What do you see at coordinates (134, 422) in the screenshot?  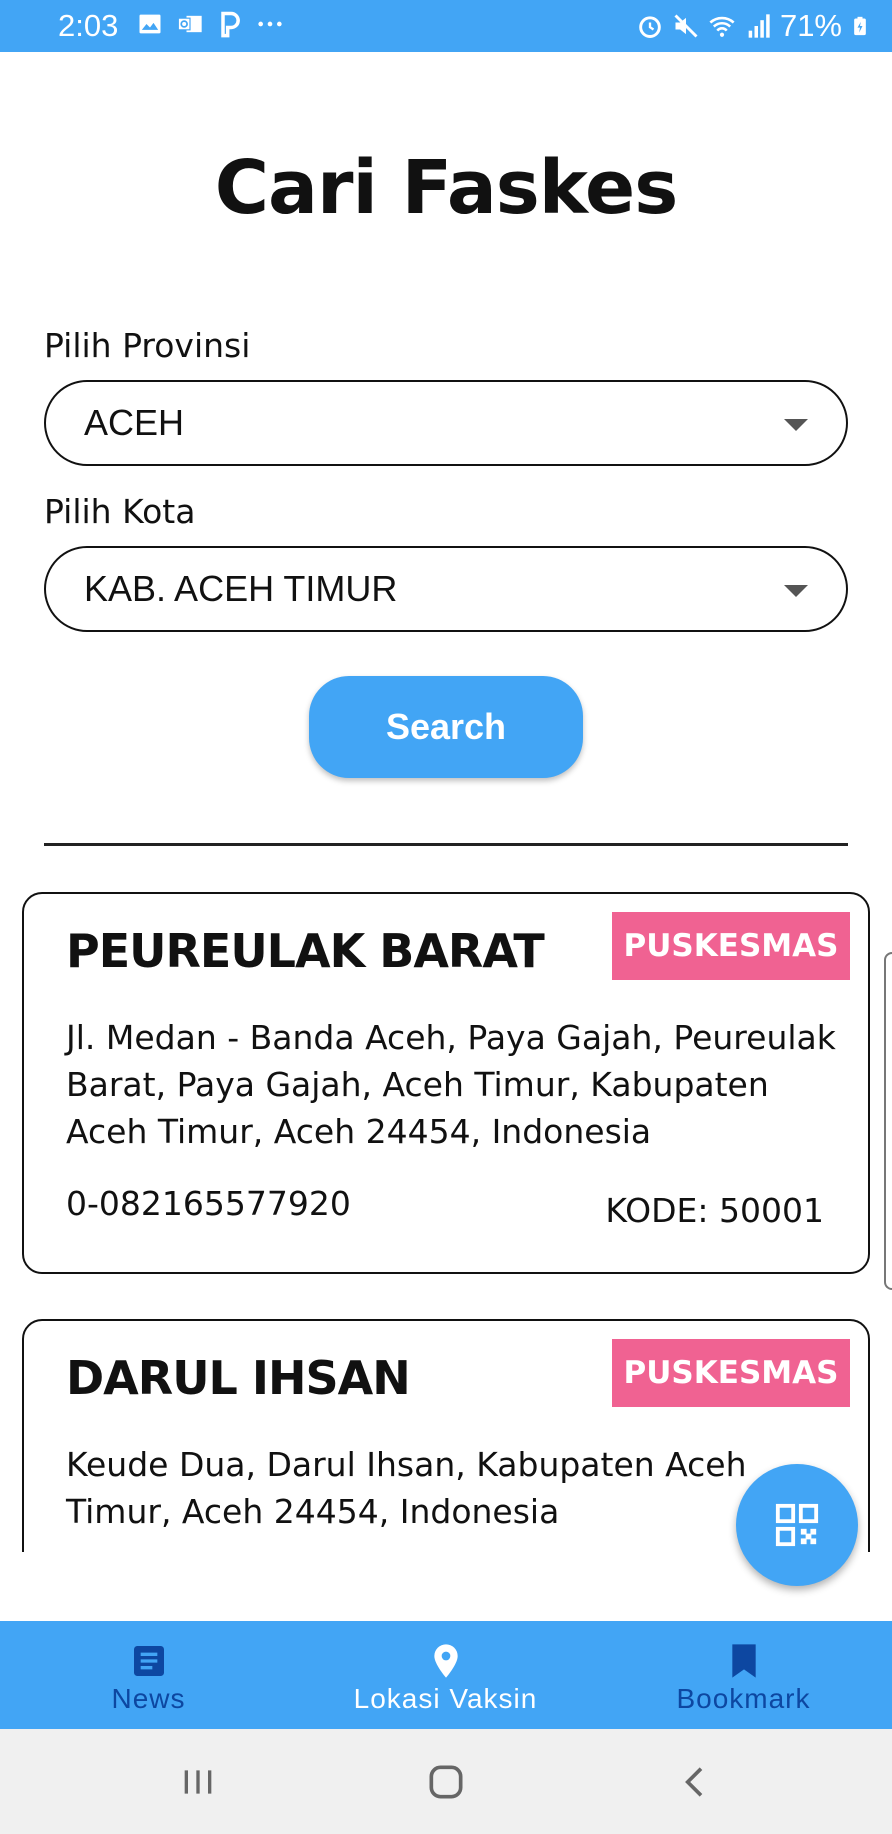 I see `province-value: ACEH` at bounding box center [134, 422].